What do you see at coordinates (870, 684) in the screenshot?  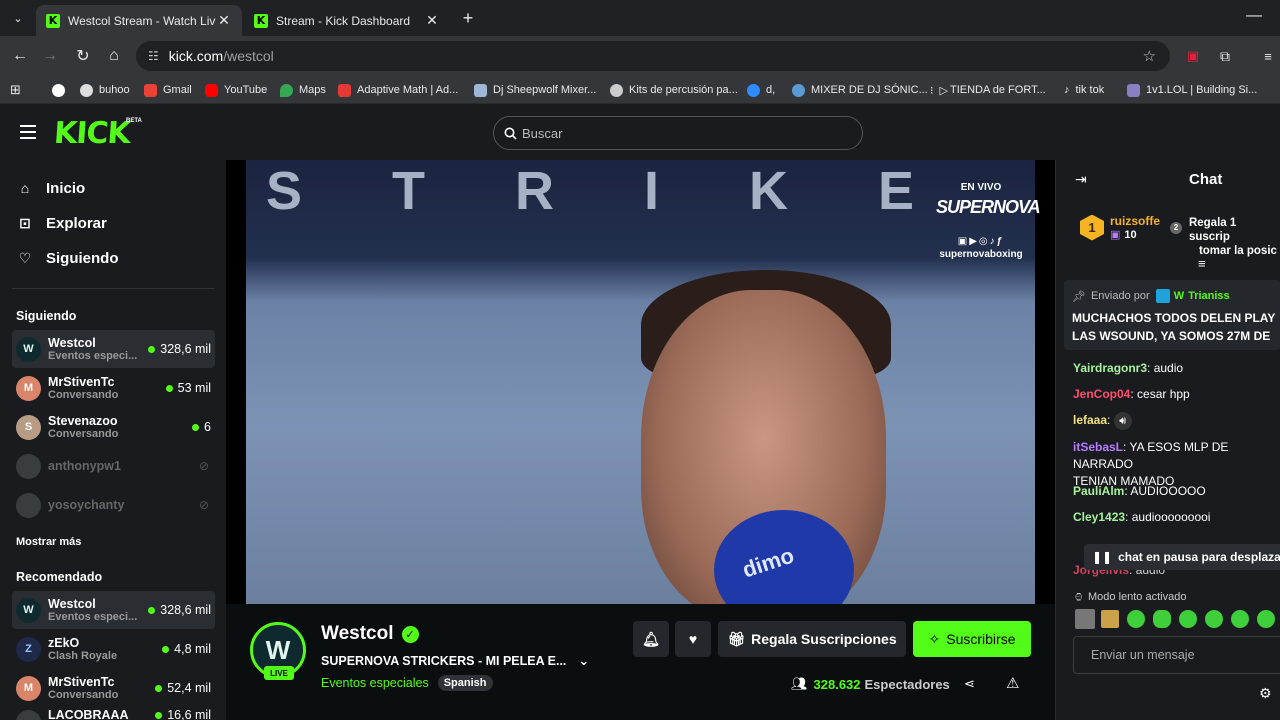 I see `viewer-count-row: 👥︎ 328.632 Espectadores` at bounding box center [870, 684].